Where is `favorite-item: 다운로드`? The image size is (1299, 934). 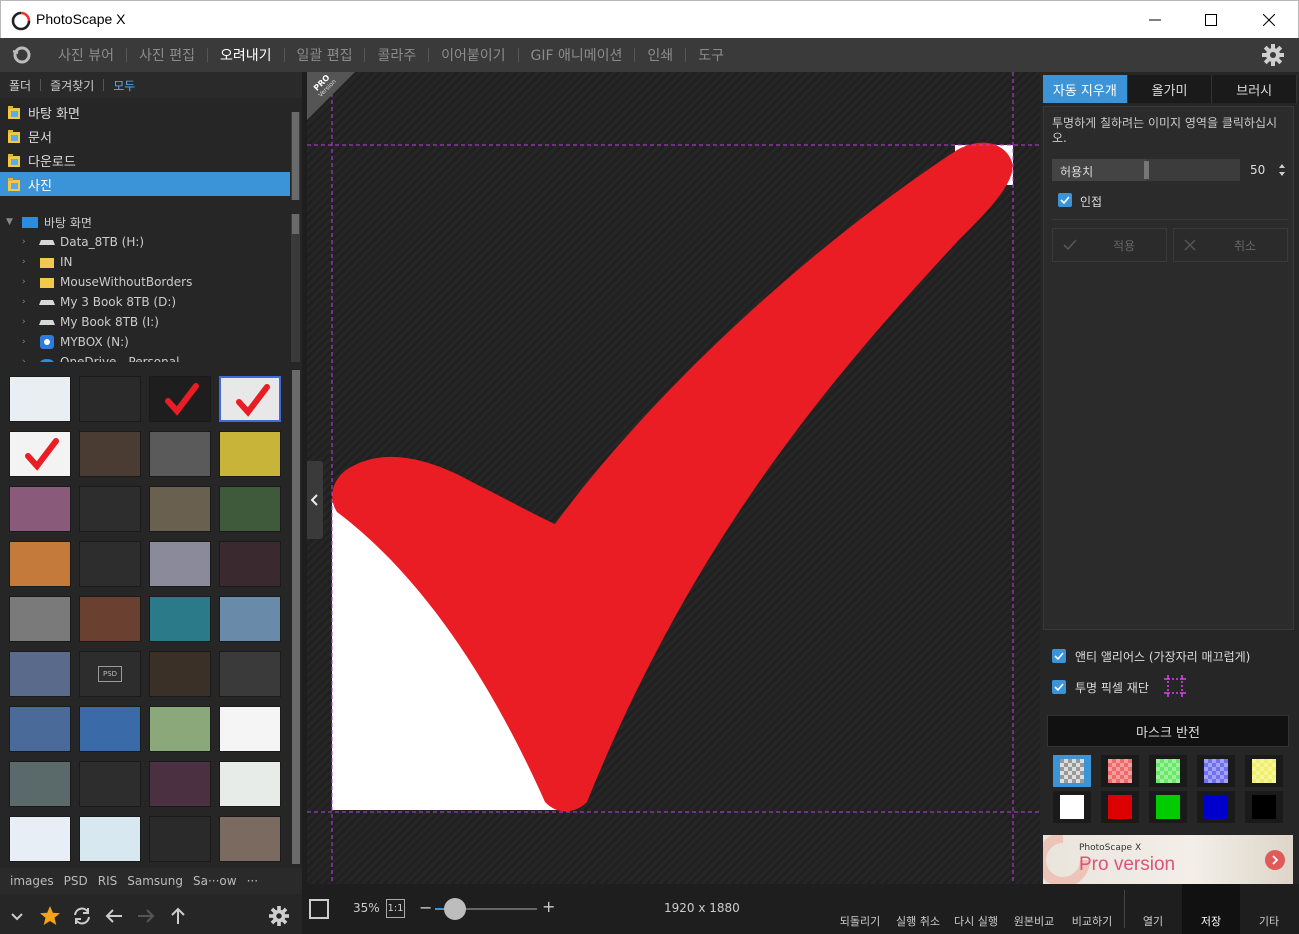 favorite-item: 다운로드 is located at coordinates (145, 160).